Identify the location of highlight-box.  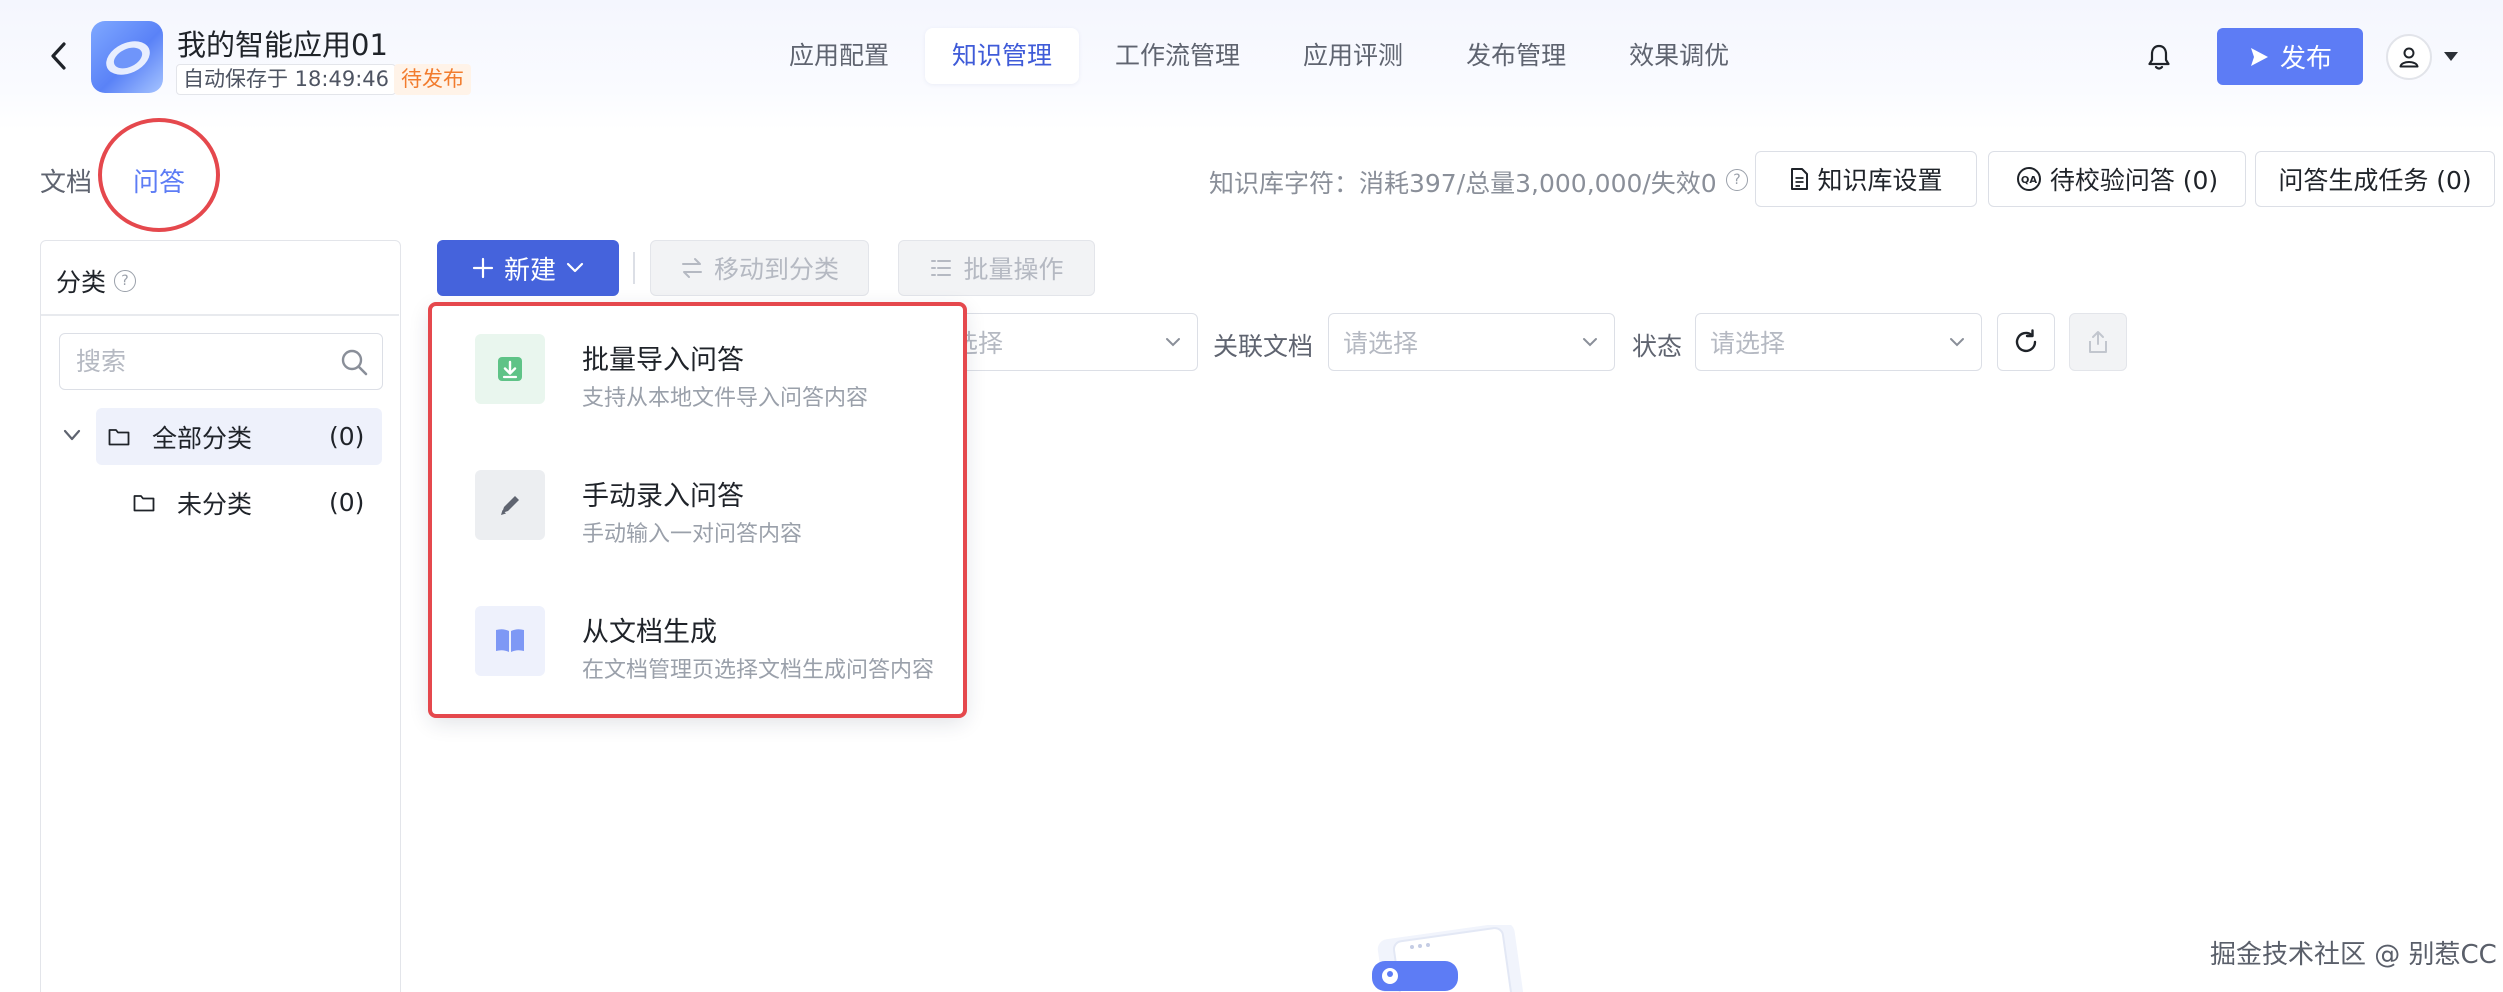
(697, 510).